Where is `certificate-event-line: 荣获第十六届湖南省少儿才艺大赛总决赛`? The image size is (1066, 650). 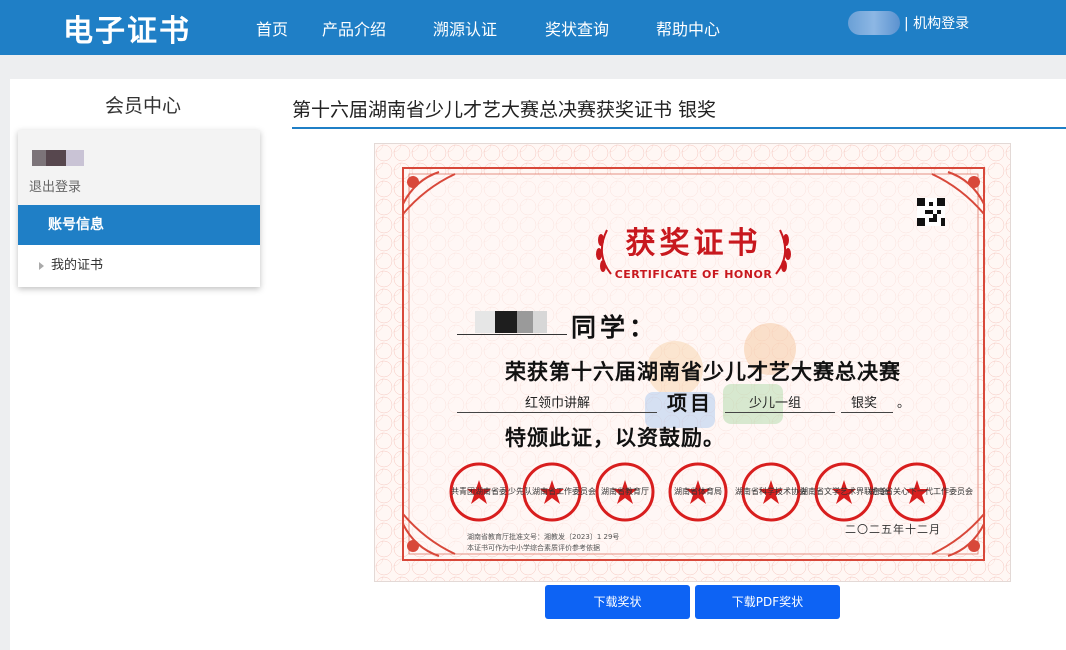 certificate-event-line: 荣获第十六届湖南省少儿才艺大赛总决赛 is located at coordinates (703, 371).